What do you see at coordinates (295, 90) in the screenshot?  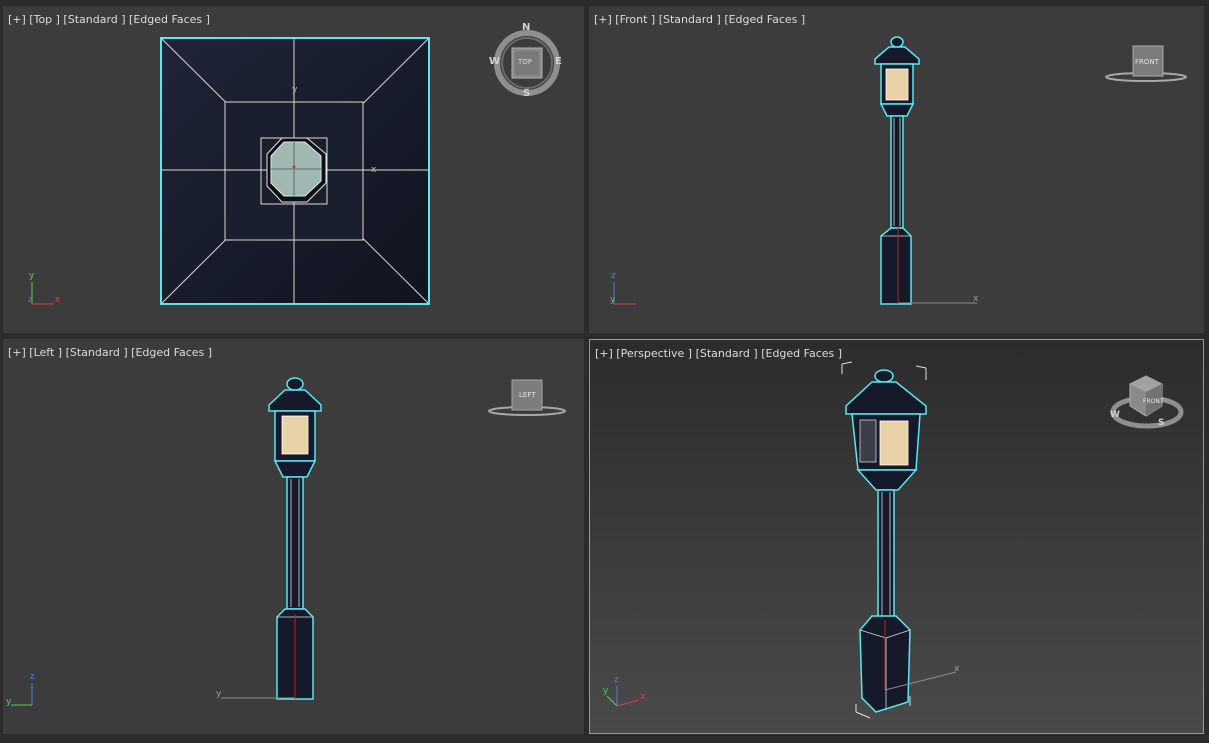 I see `svg-text: y` at bounding box center [295, 90].